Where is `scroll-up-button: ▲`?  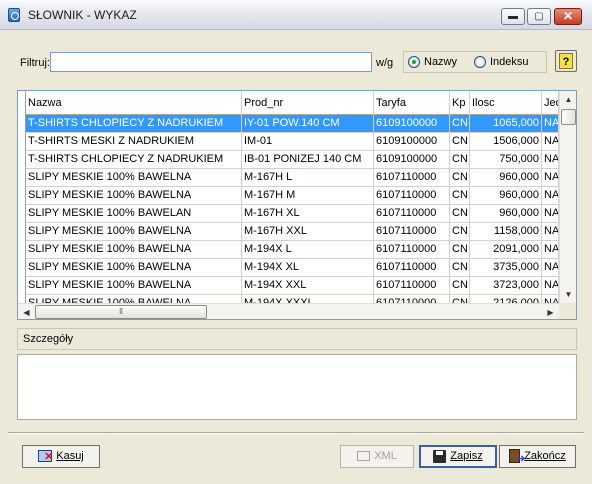 scroll-up-button: ▲ is located at coordinates (568, 99).